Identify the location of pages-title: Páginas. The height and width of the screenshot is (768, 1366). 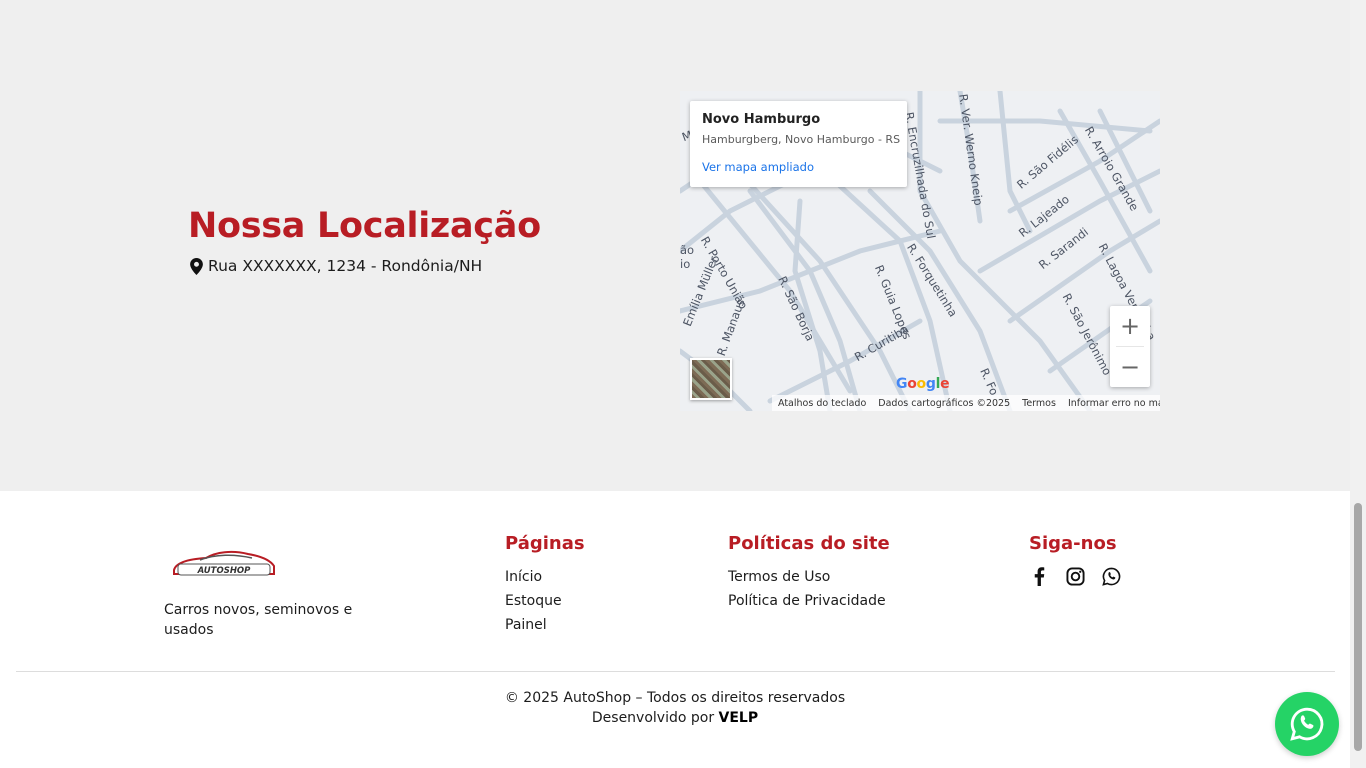
(545, 543).